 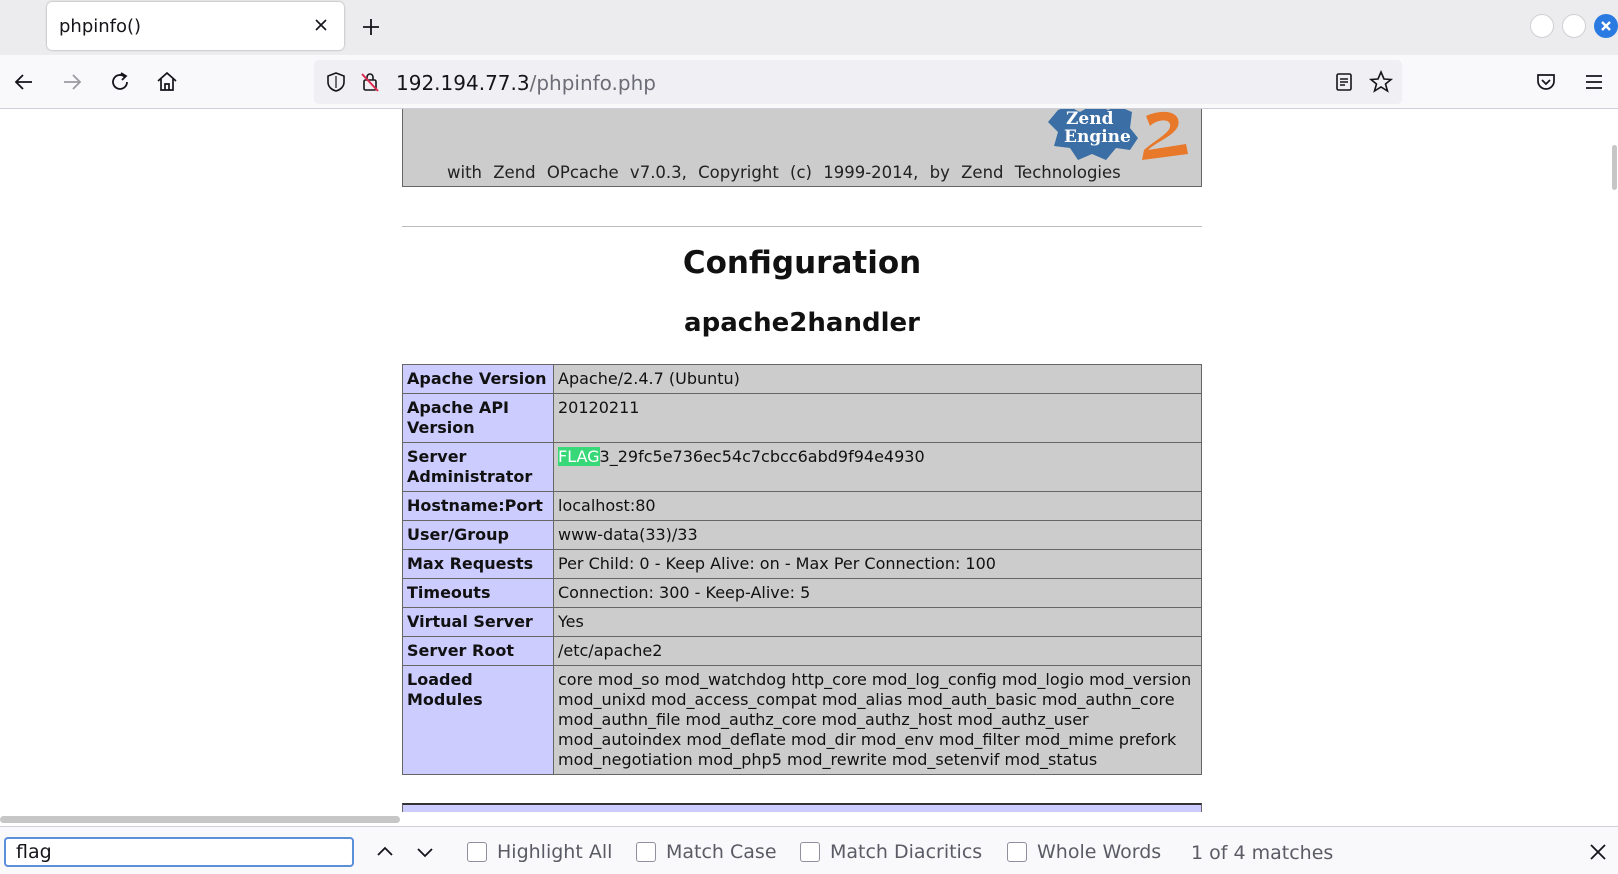 I want to click on table-key: User/Group, so click(x=478, y=535).